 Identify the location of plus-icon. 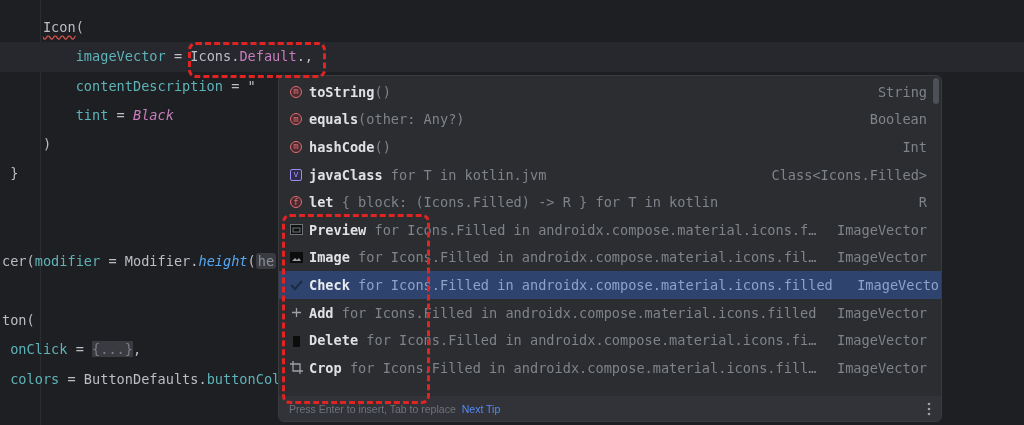
(296, 312).